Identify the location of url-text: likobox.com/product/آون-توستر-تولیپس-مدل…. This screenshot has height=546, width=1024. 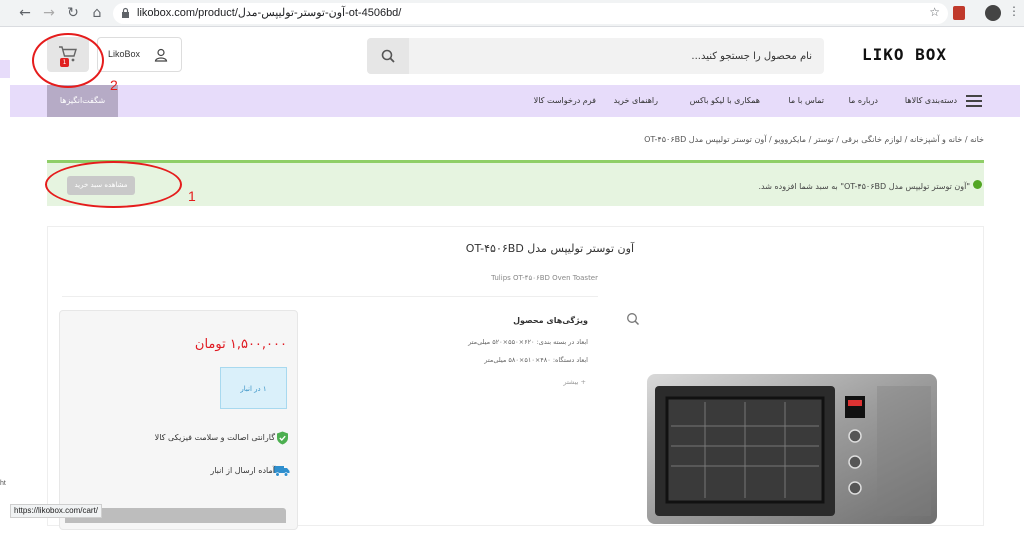
(269, 13).